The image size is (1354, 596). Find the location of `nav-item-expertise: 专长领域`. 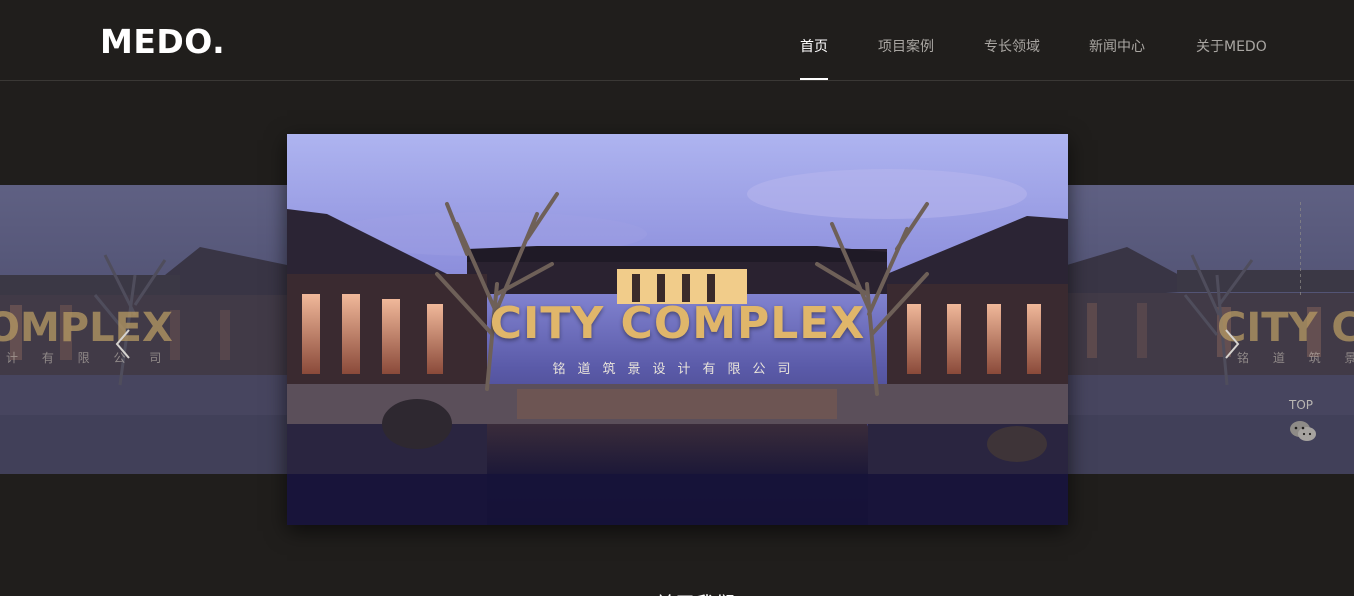

nav-item-expertise: 专长领域 is located at coordinates (1012, 46).